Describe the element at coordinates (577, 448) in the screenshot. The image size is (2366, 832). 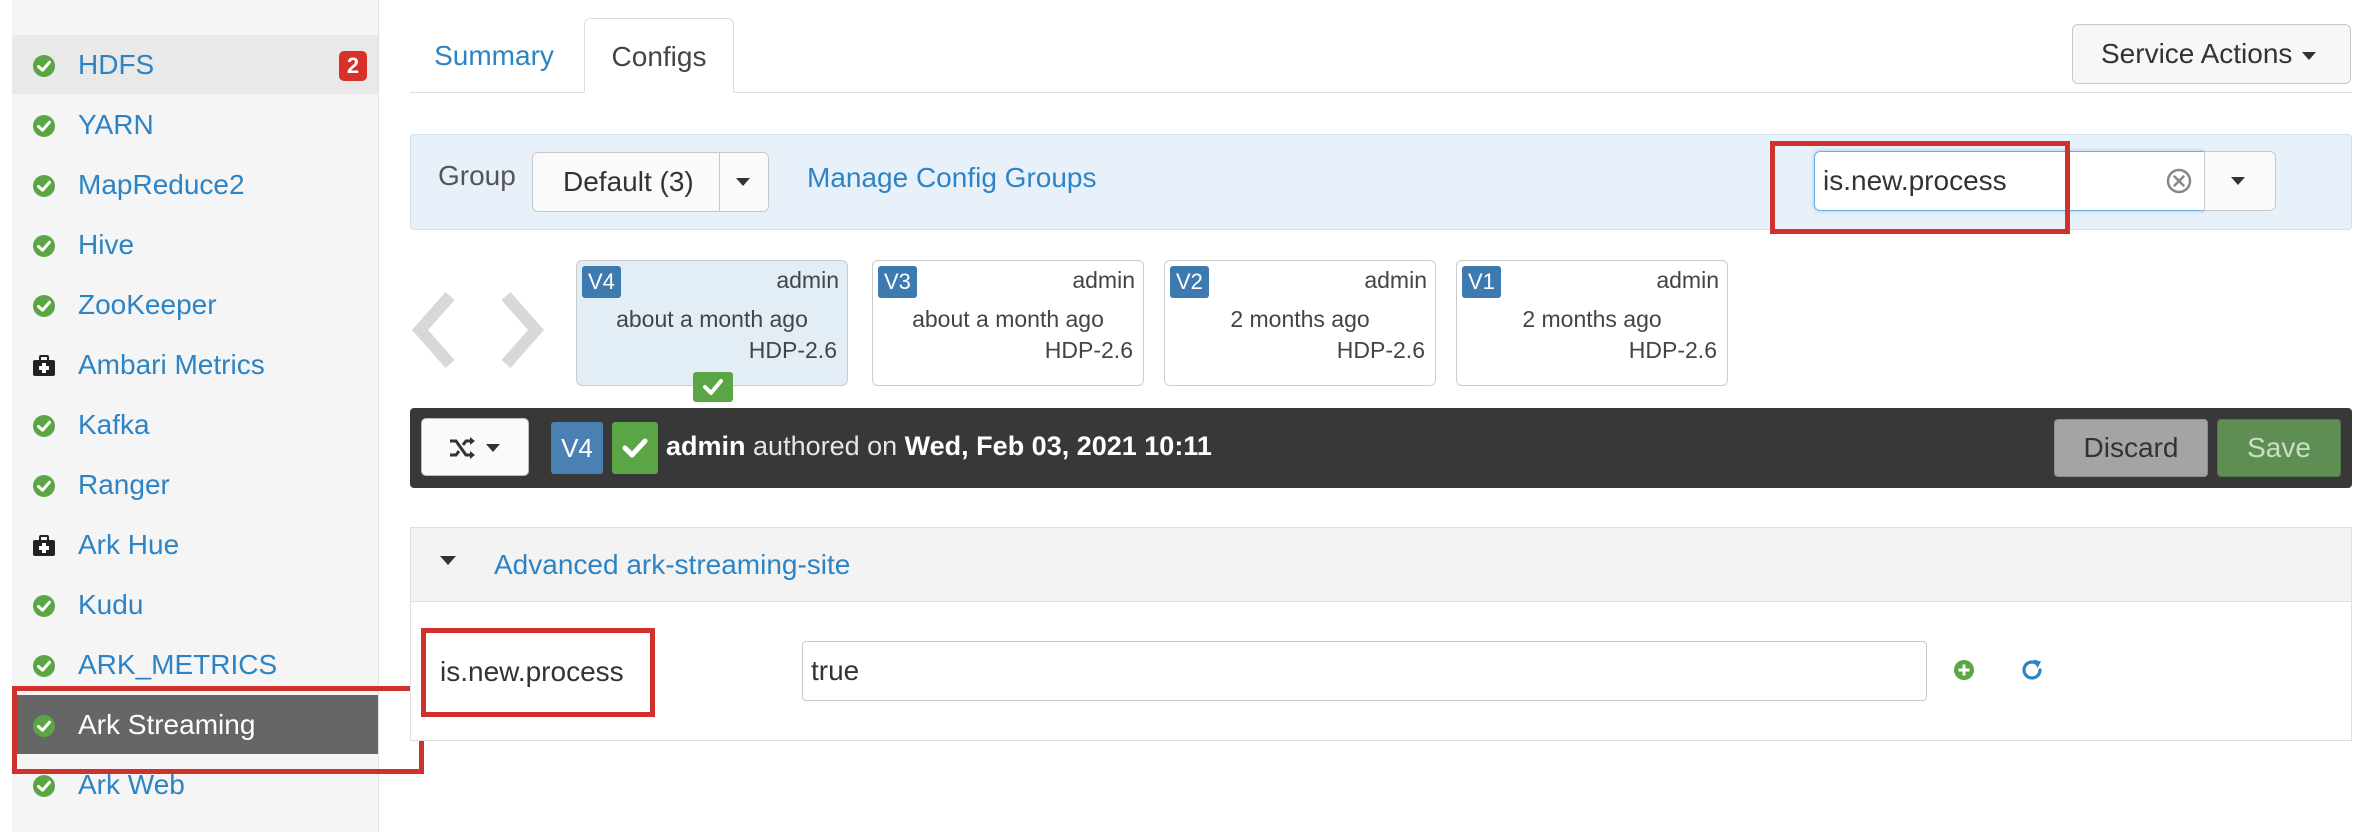
I see `current-version-tag: V4` at that location.